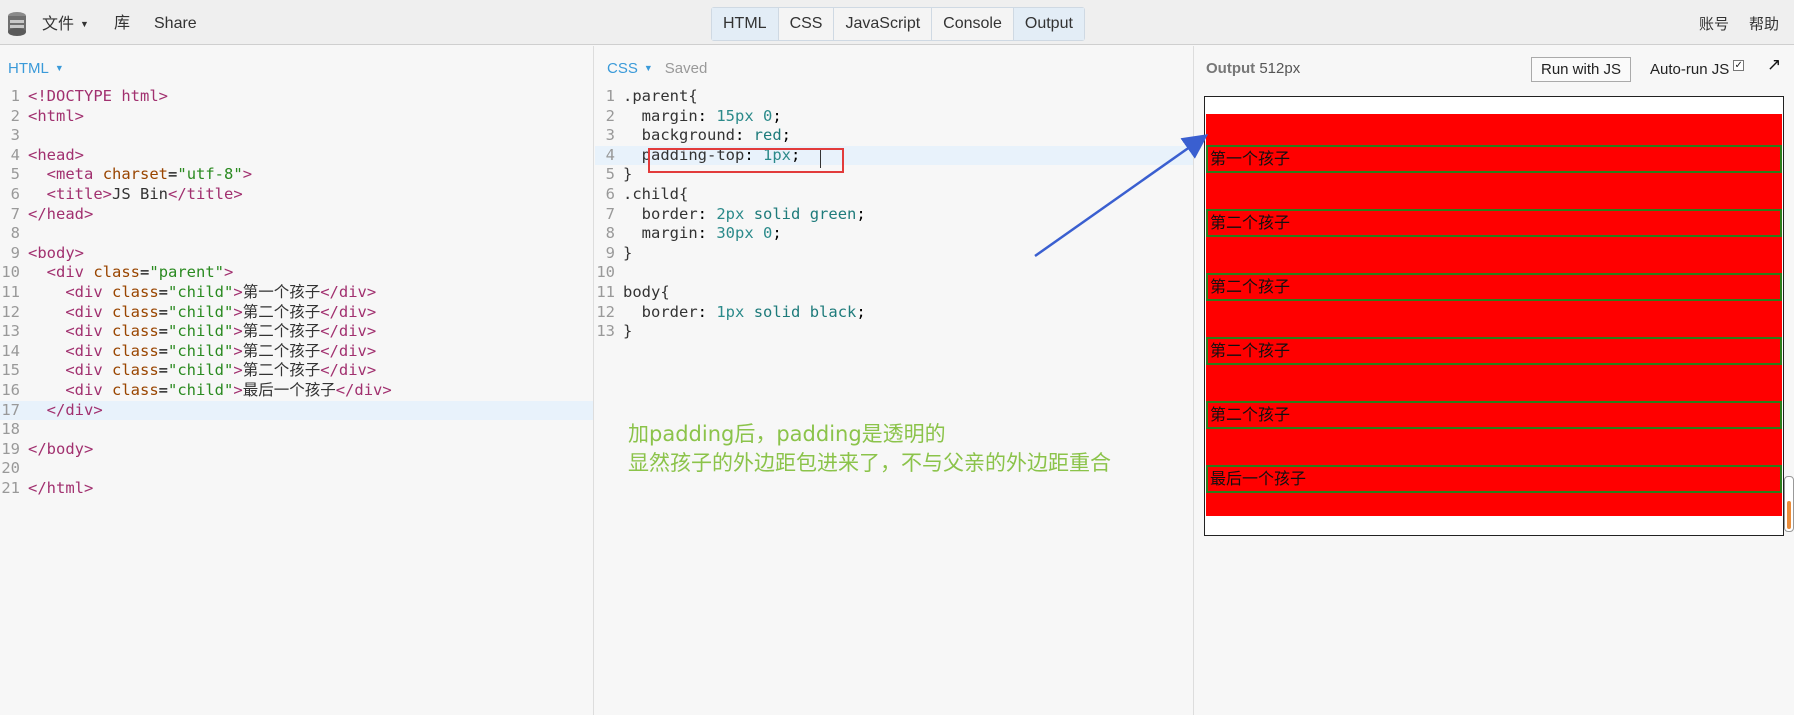 Image resolution: width=1794 pixels, height=715 pixels. Describe the element at coordinates (296, 156) in the screenshot. I see `code-line: 4 <head>` at that location.